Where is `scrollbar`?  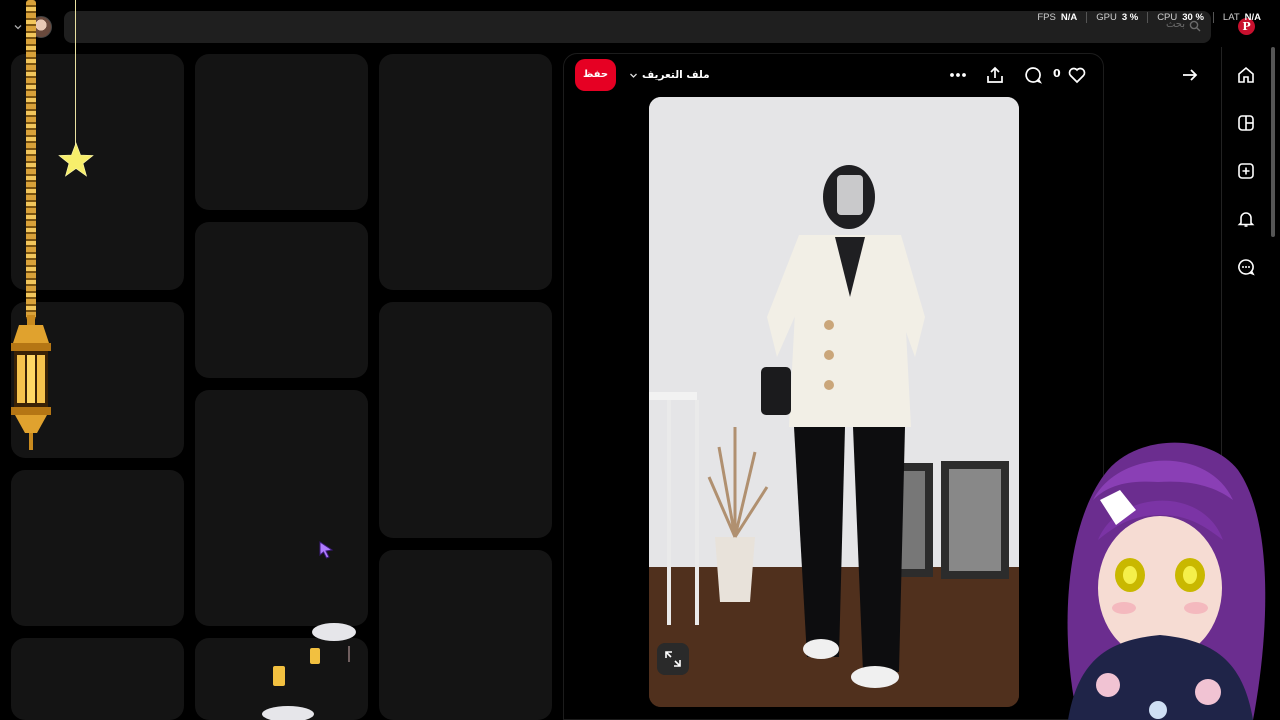 scrollbar is located at coordinates (1273, 142).